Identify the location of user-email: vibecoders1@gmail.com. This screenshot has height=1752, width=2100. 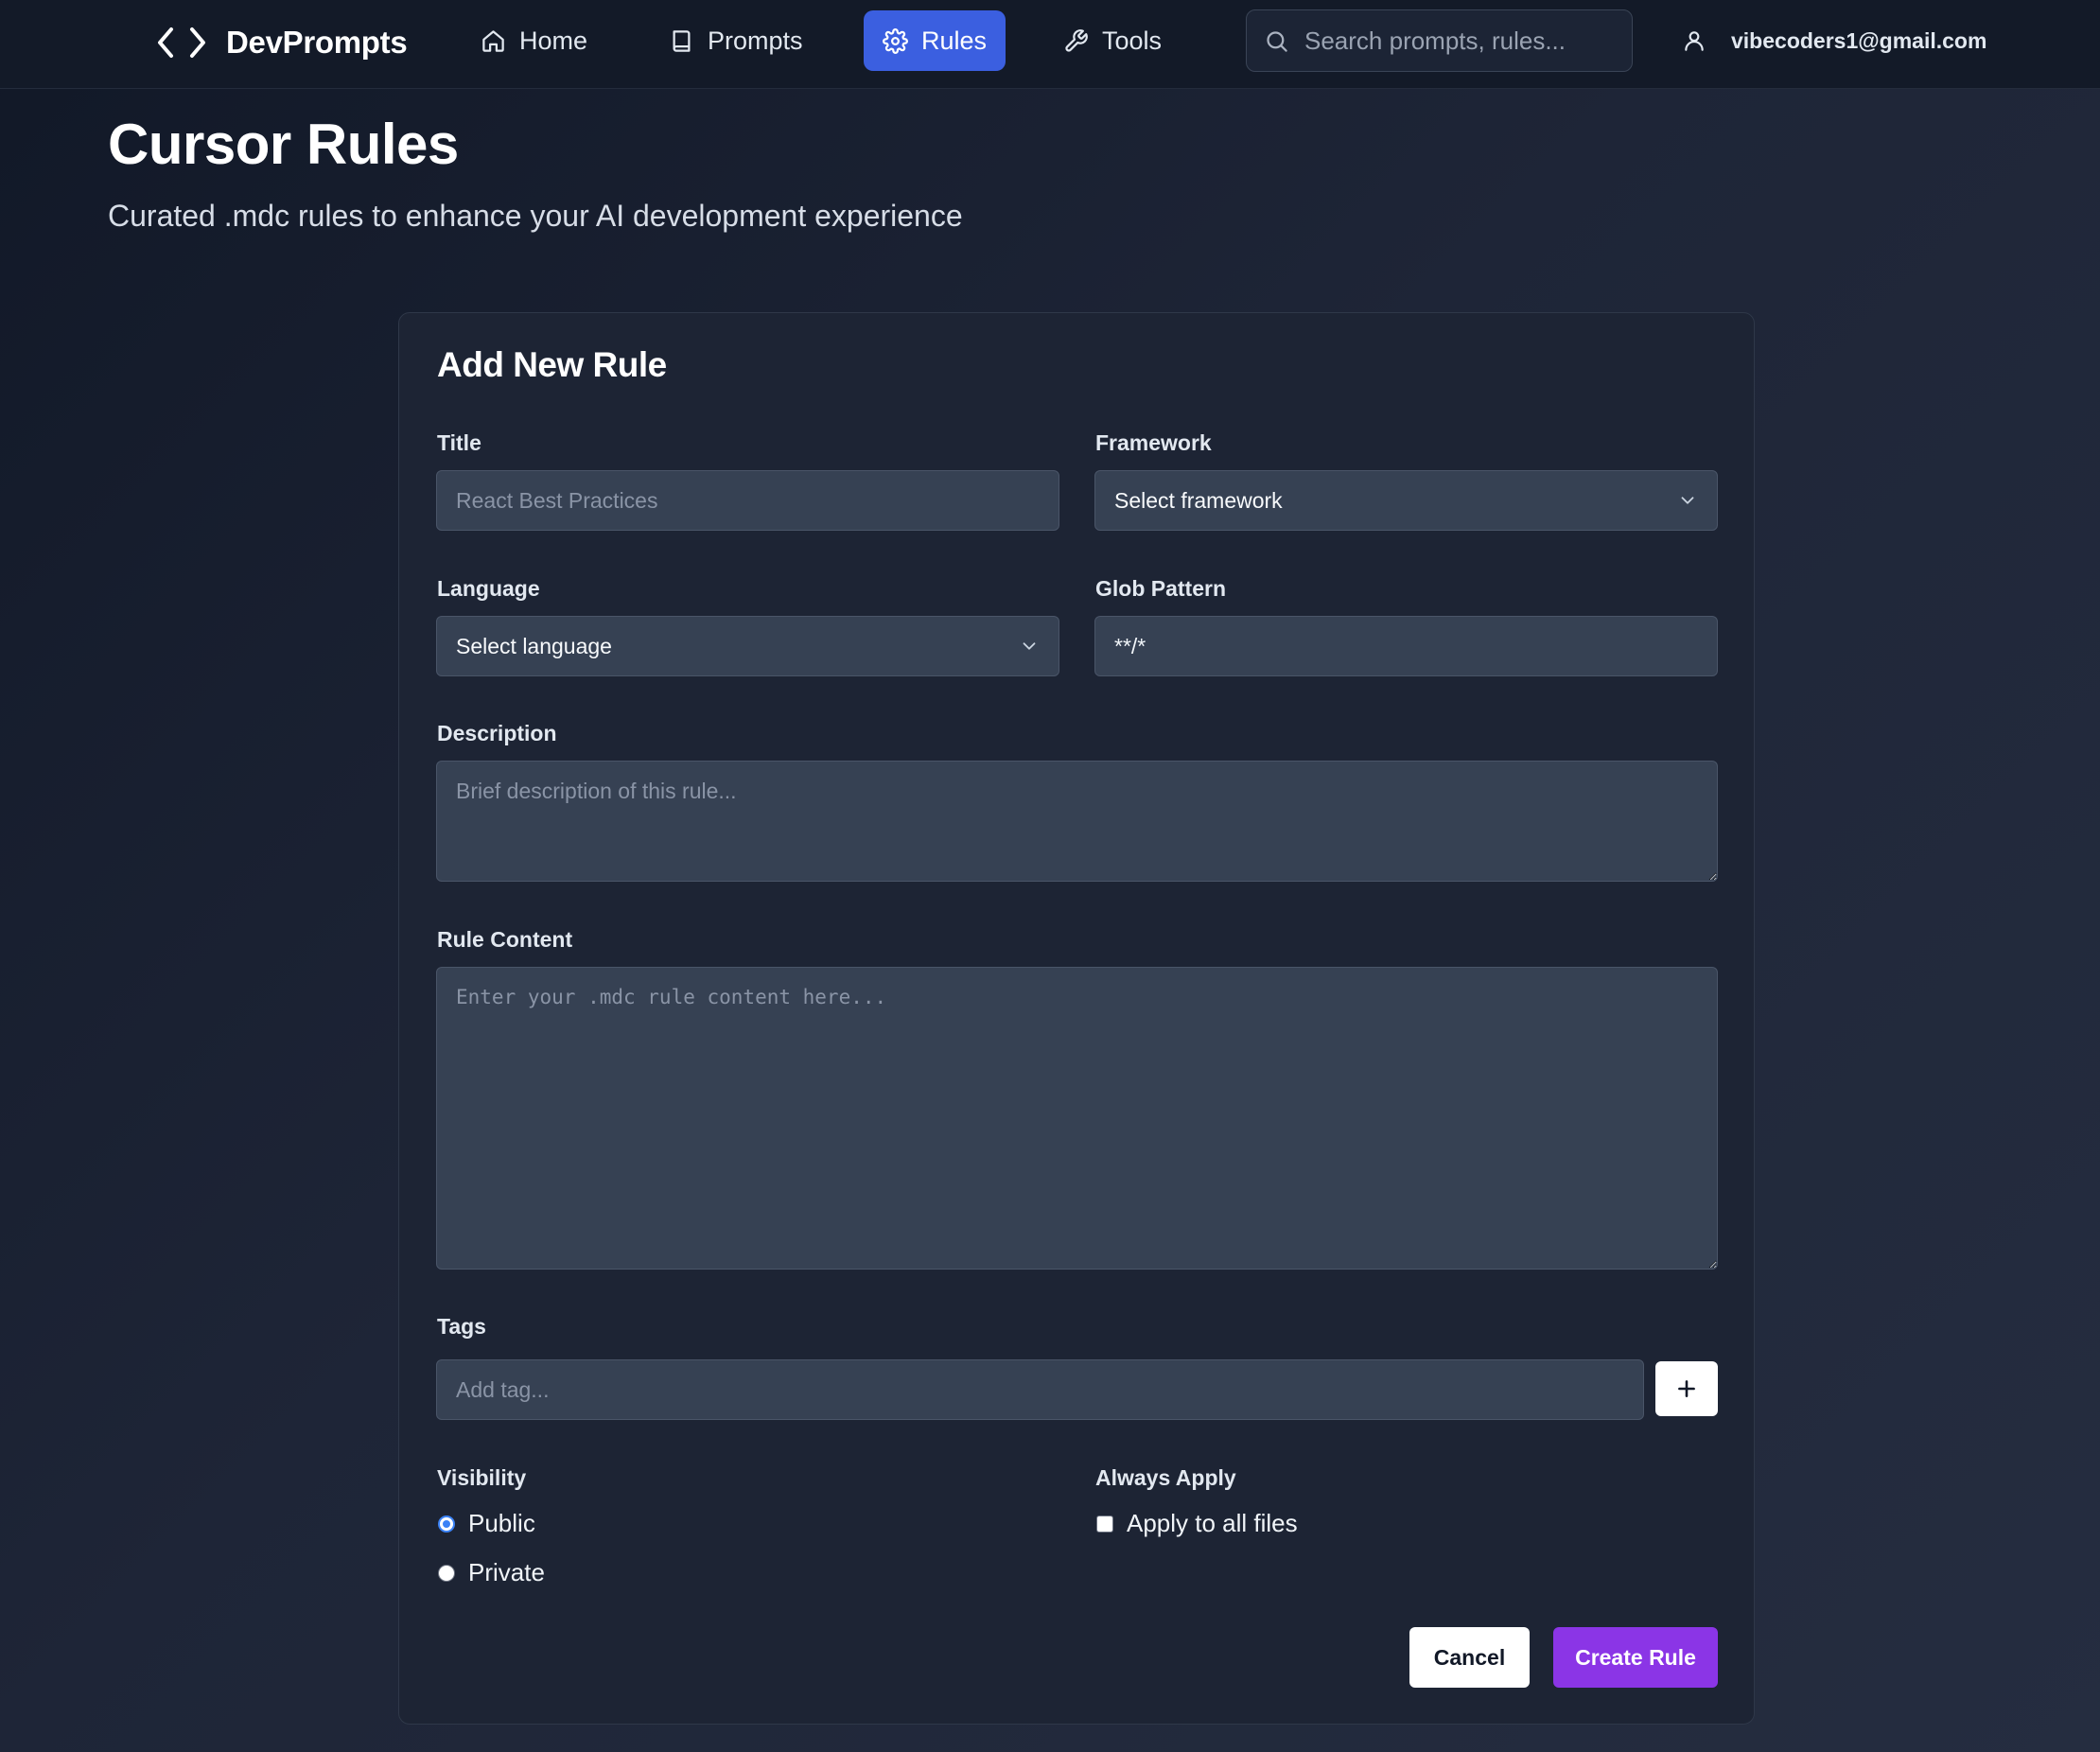
(1859, 40).